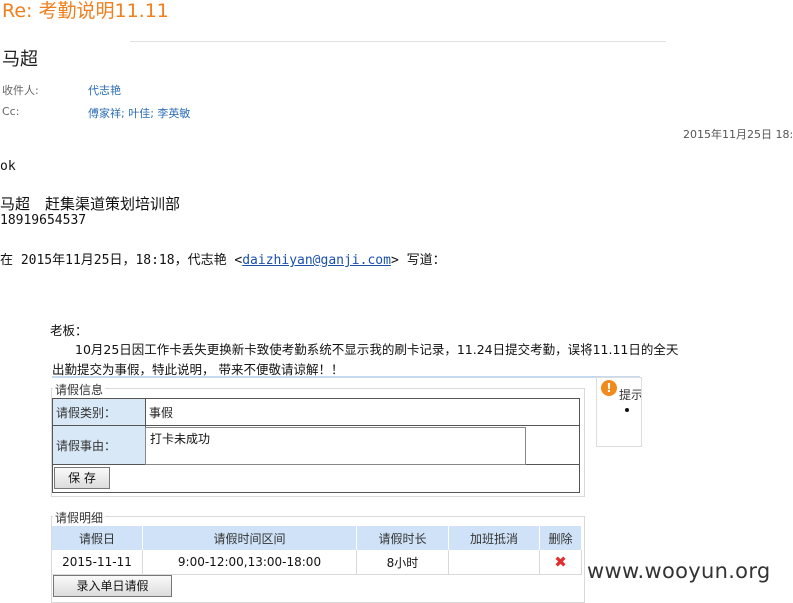  I want to click on leave-info-actions, so click(316, 478).